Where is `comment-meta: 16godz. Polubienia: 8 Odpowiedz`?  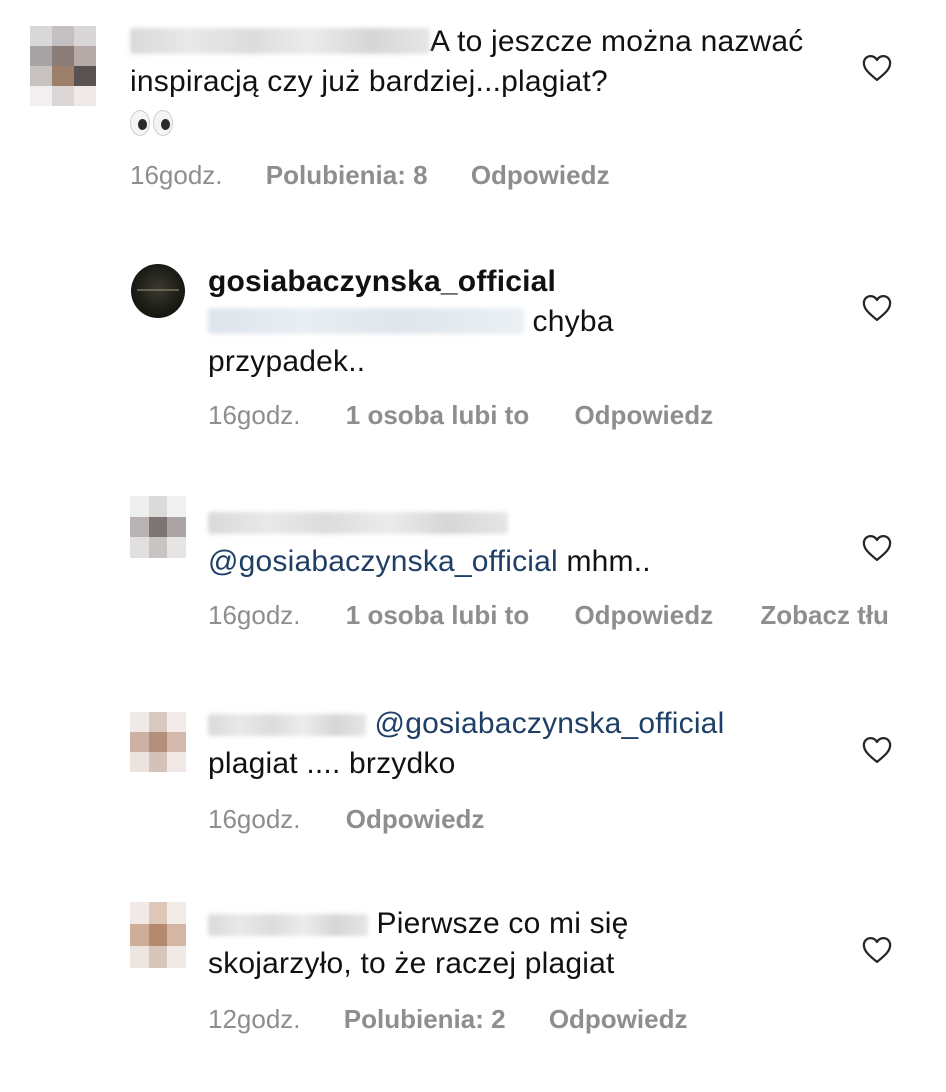
comment-meta: 16godz. Polubienia: 8 Odpowiedz is located at coordinates (369, 175).